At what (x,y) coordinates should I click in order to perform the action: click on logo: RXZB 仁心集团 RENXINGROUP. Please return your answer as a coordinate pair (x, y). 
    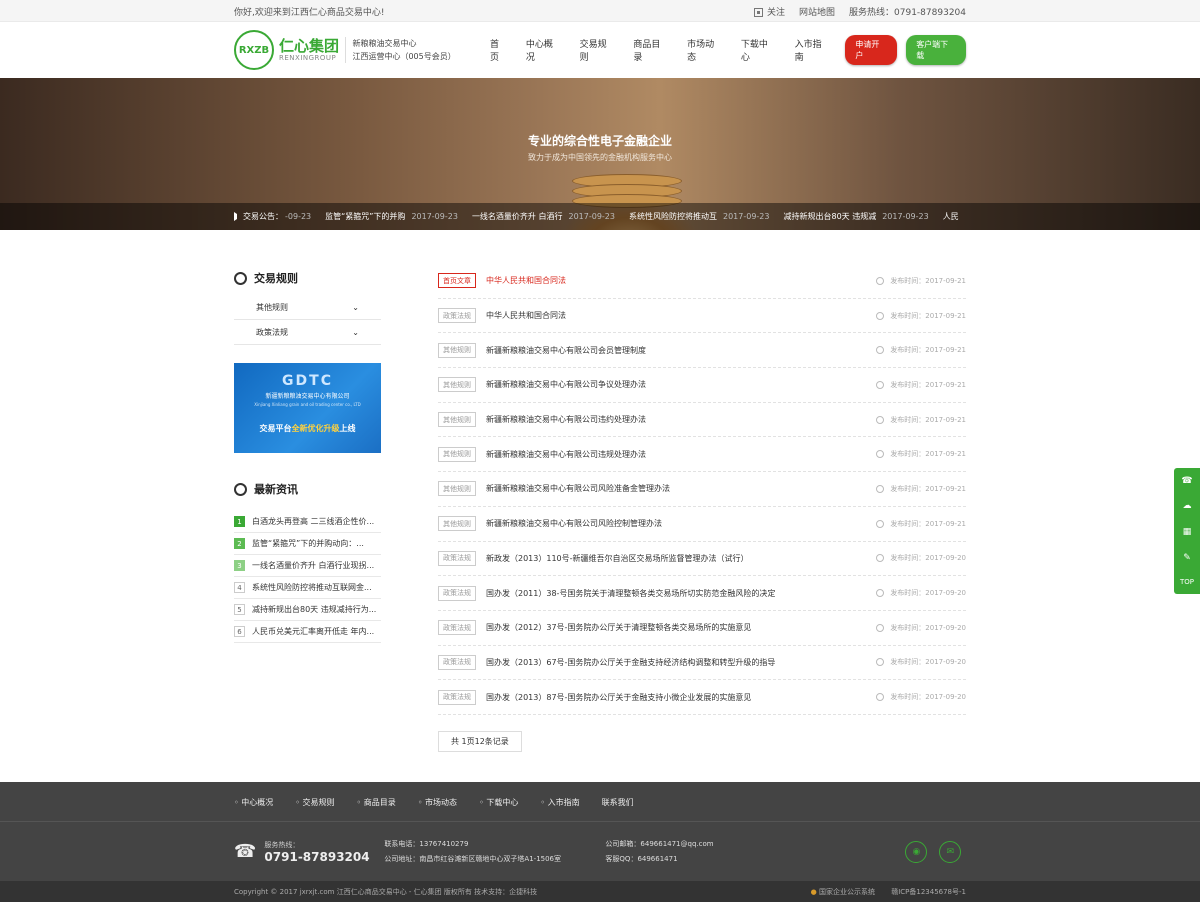
    Looking at the image, I should click on (288, 50).